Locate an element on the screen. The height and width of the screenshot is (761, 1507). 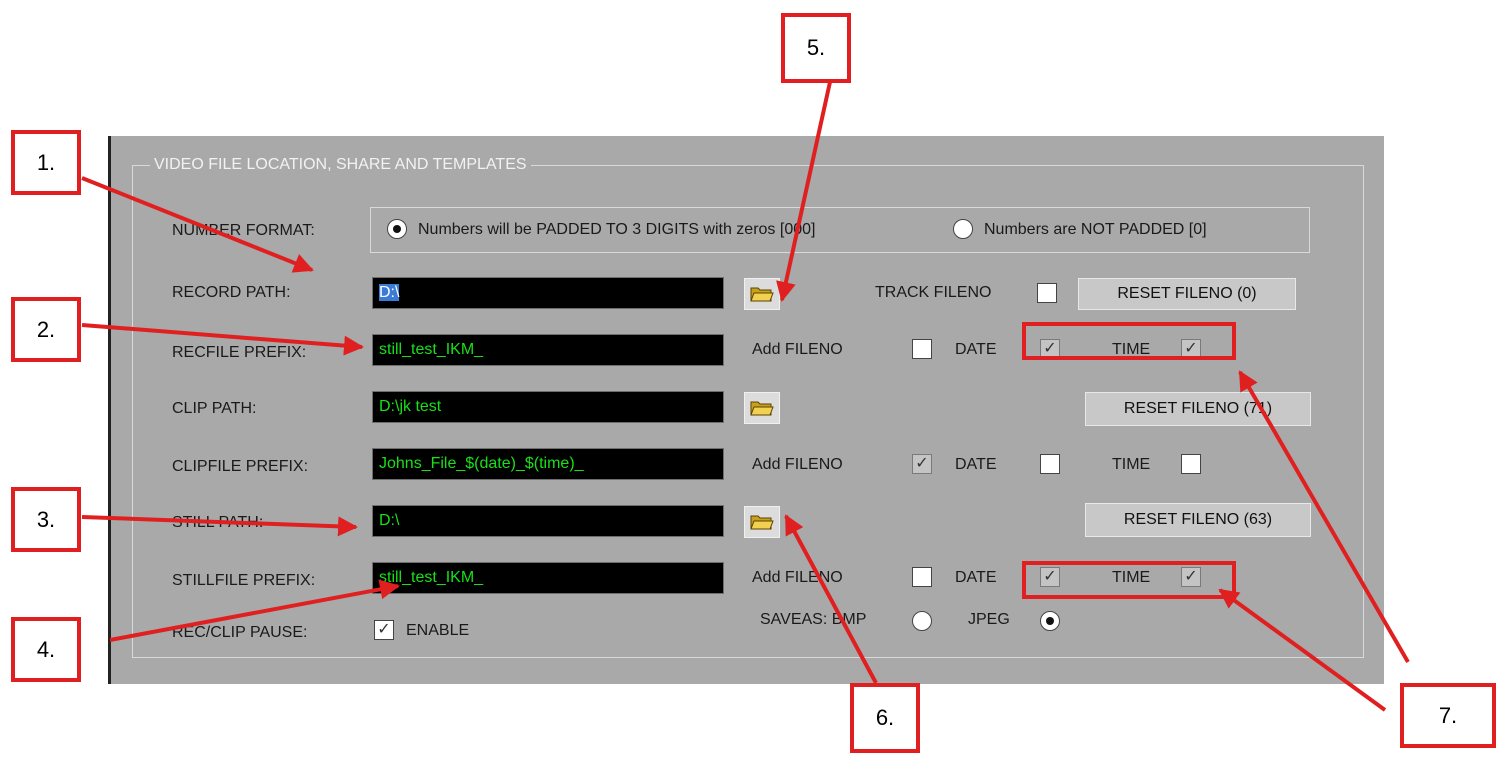
callout-7: 7. is located at coordinates (1448, 715).